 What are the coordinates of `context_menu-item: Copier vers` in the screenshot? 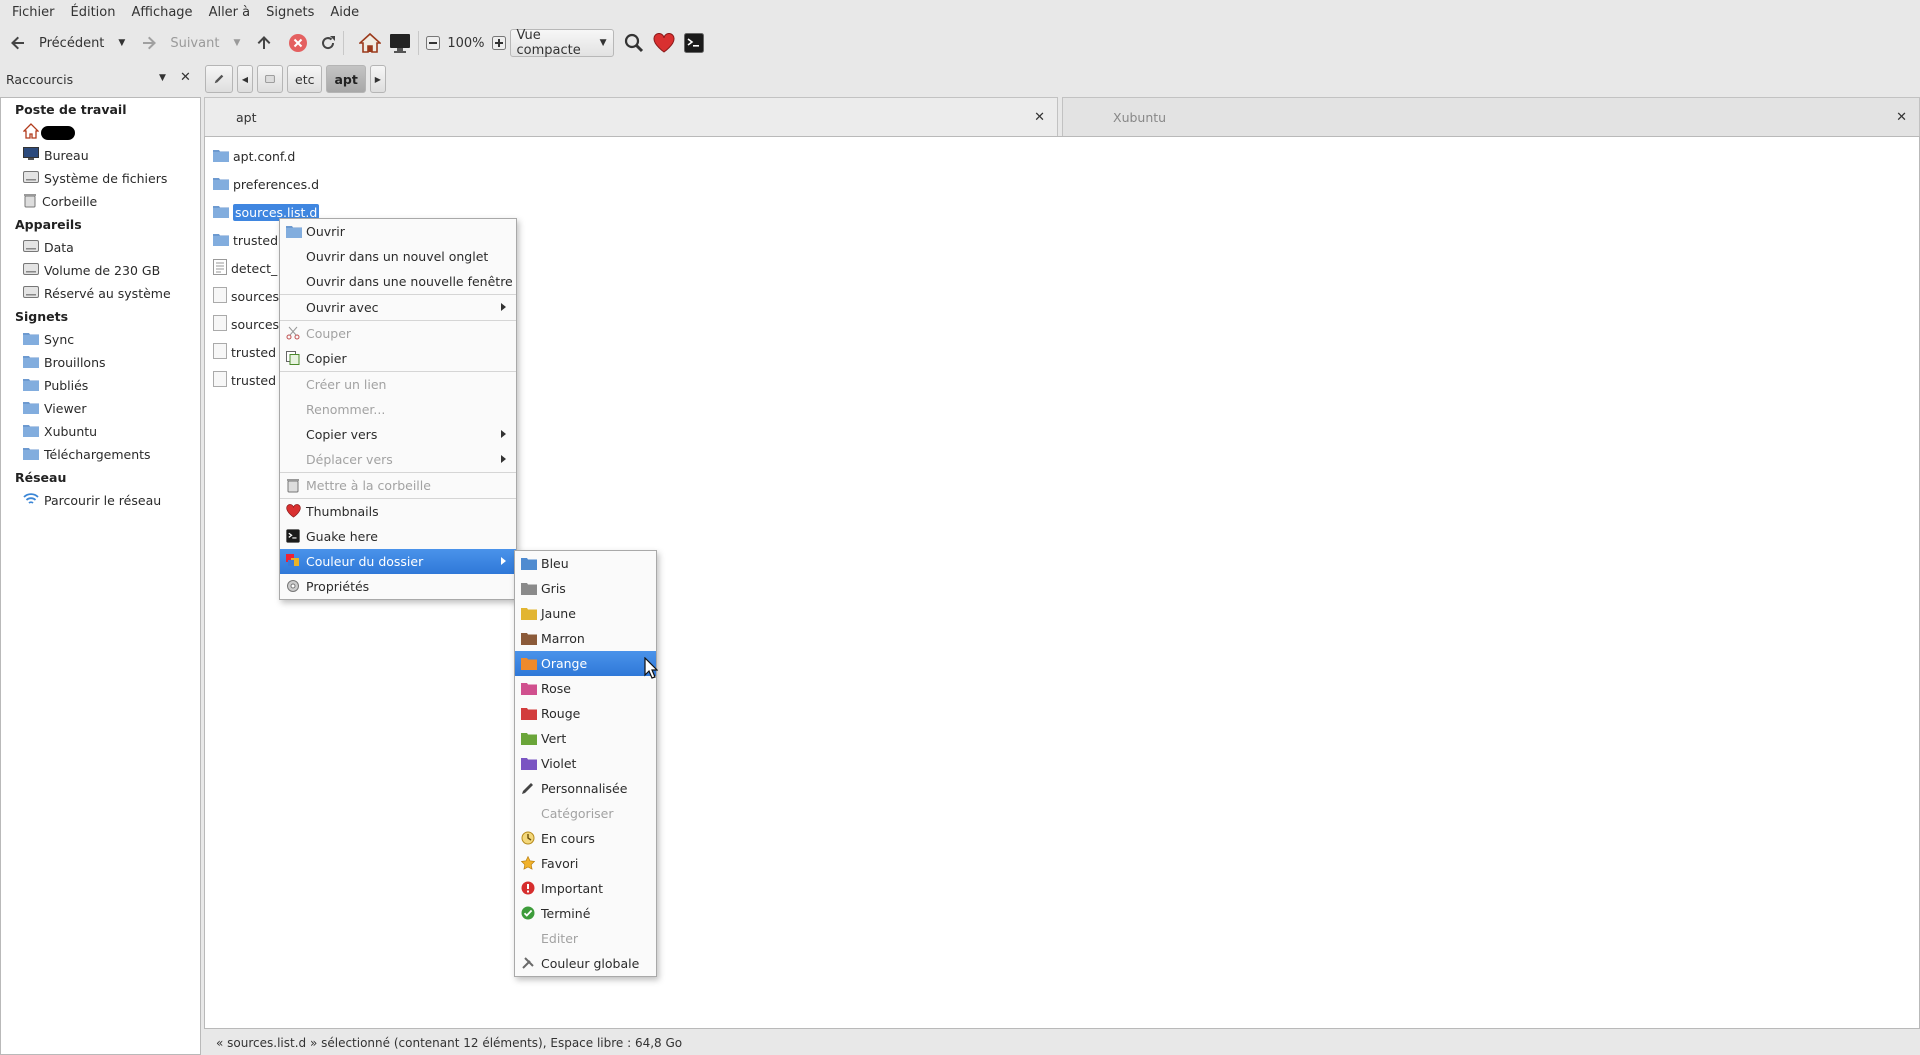 It's located at (398, 434).